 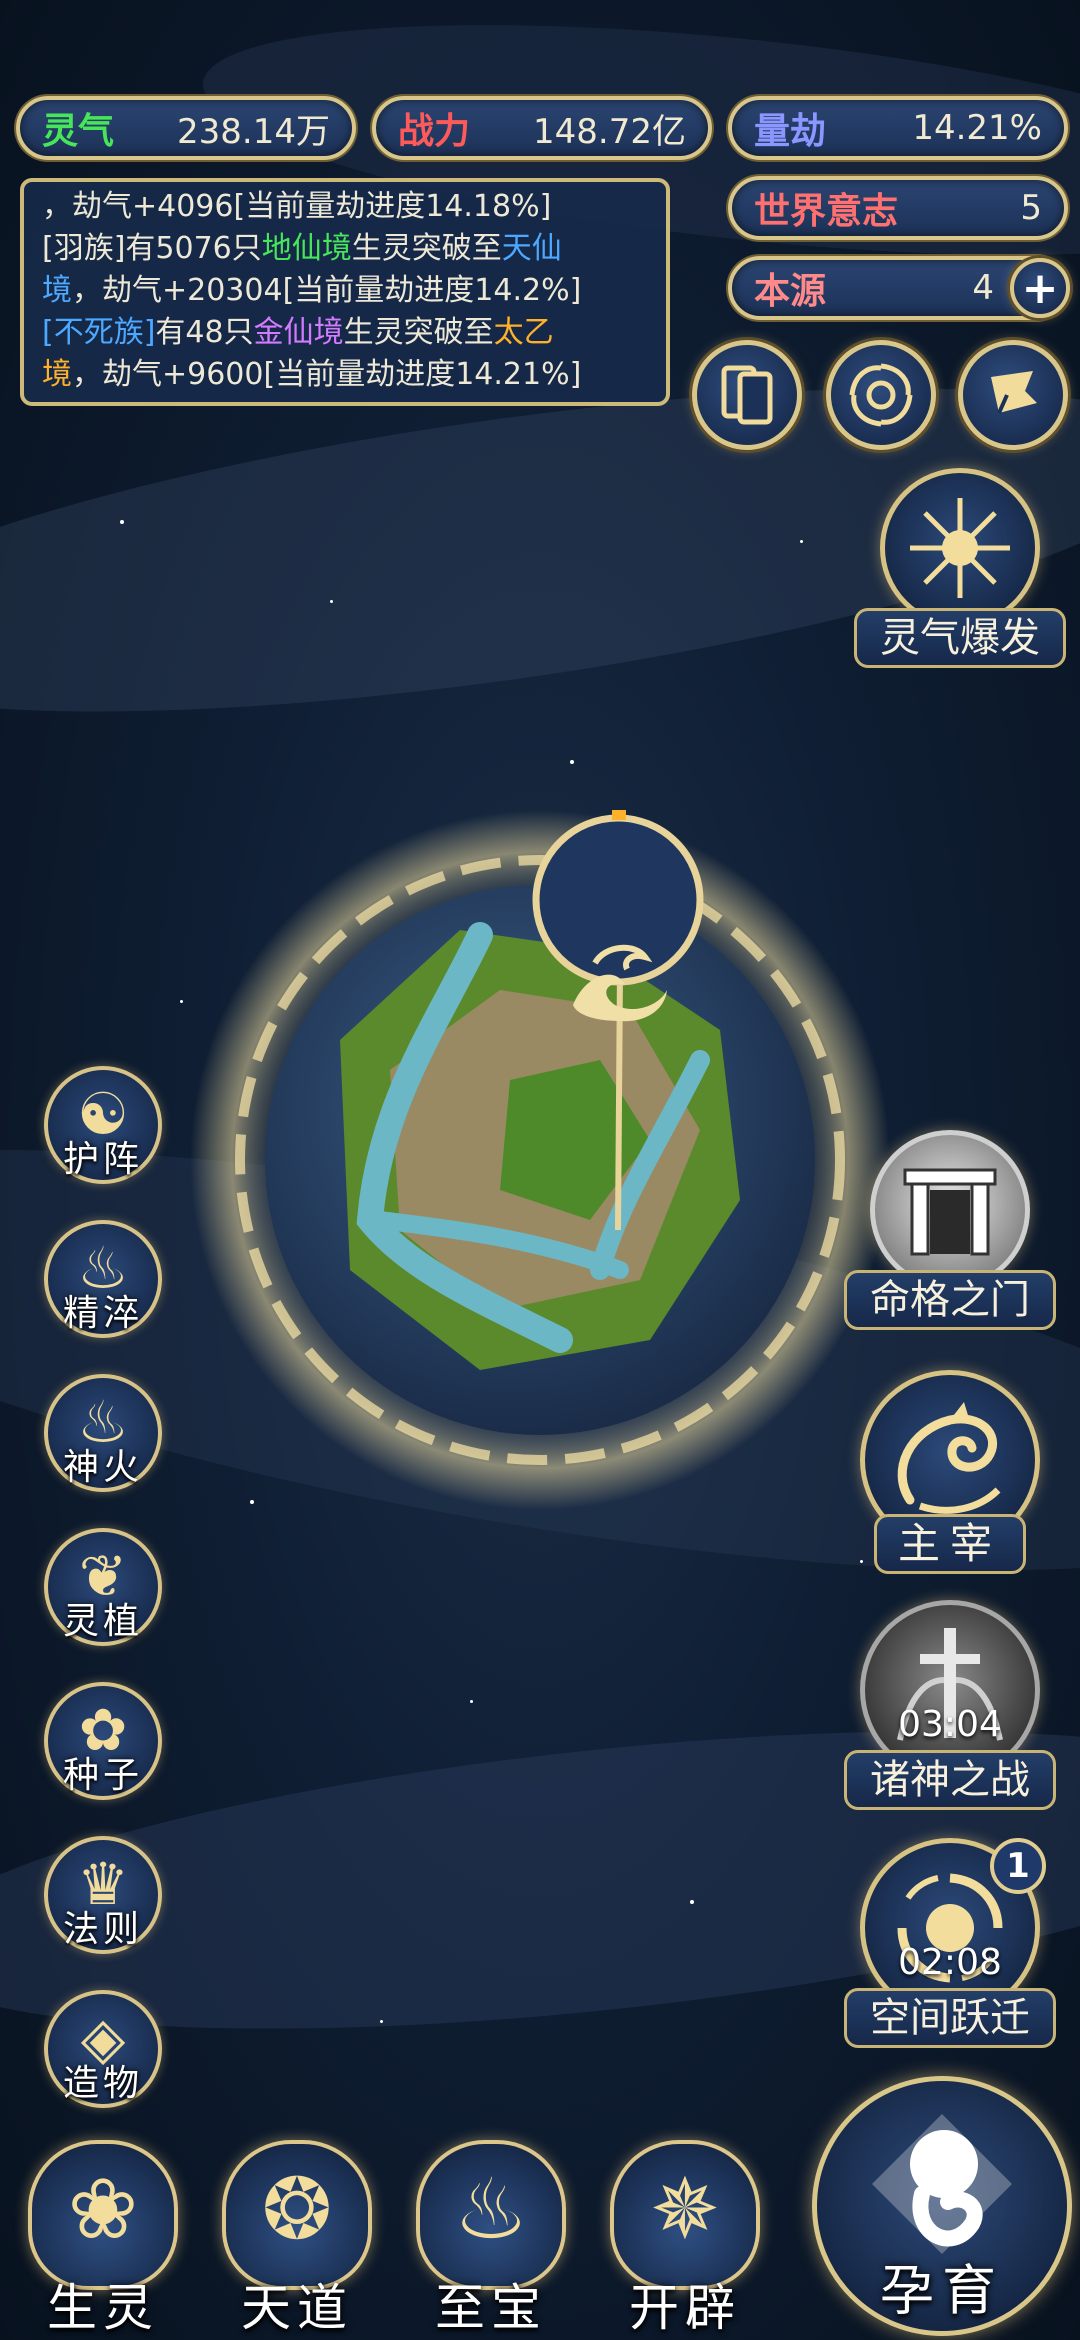 I want to click on destiny-gate-button: 命格之门, so click(x=950, y=1235).